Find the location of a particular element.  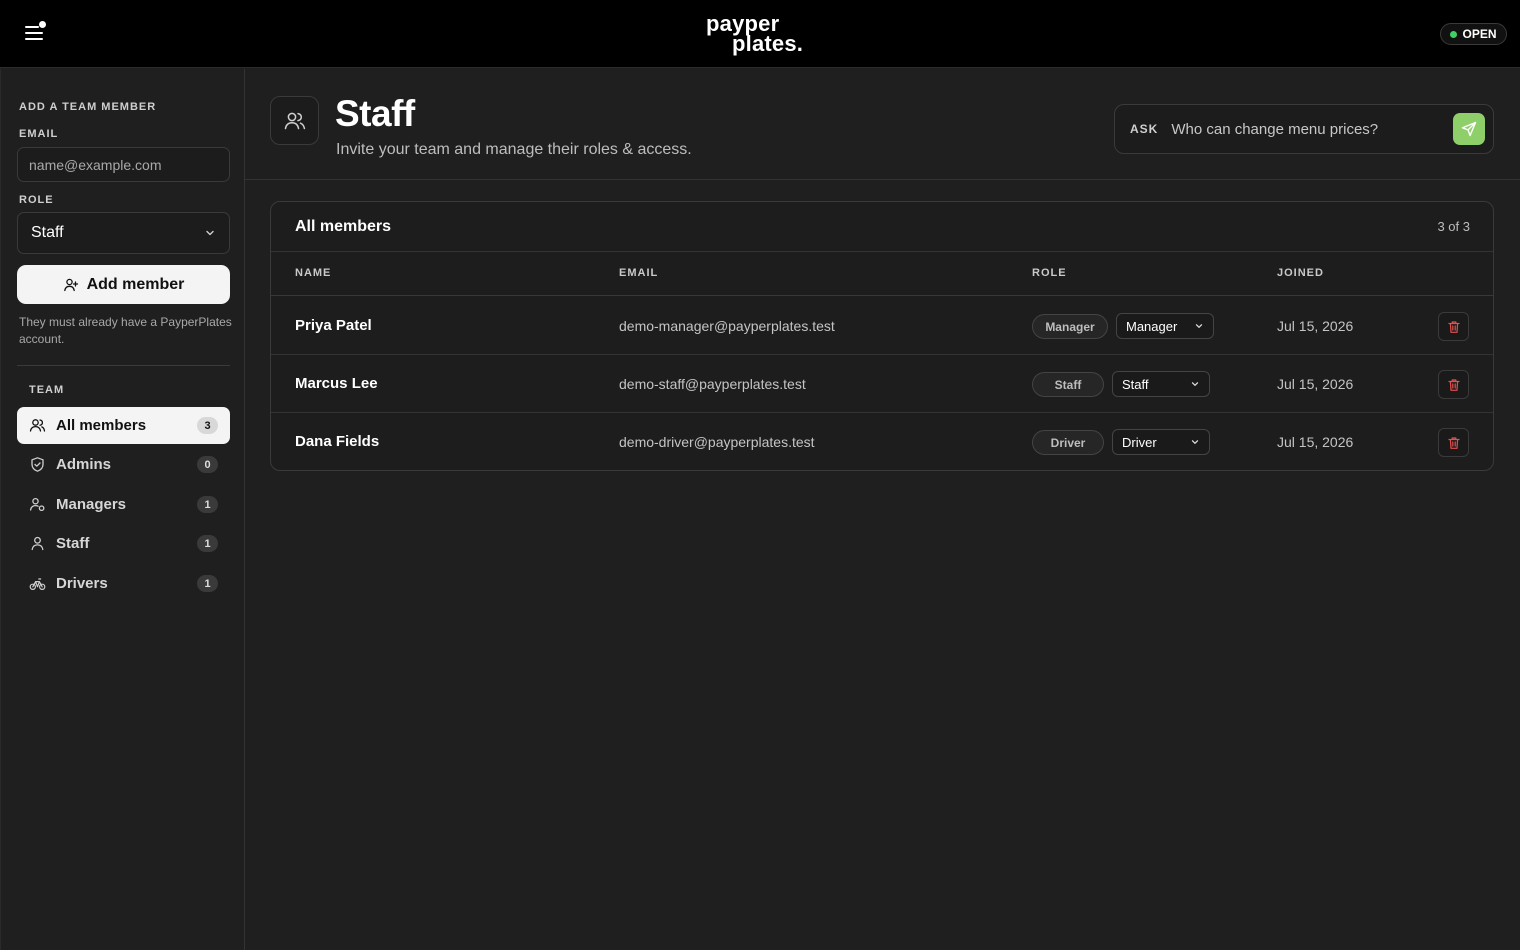

role-badge: Driver is located at coordinates (1068, 442).